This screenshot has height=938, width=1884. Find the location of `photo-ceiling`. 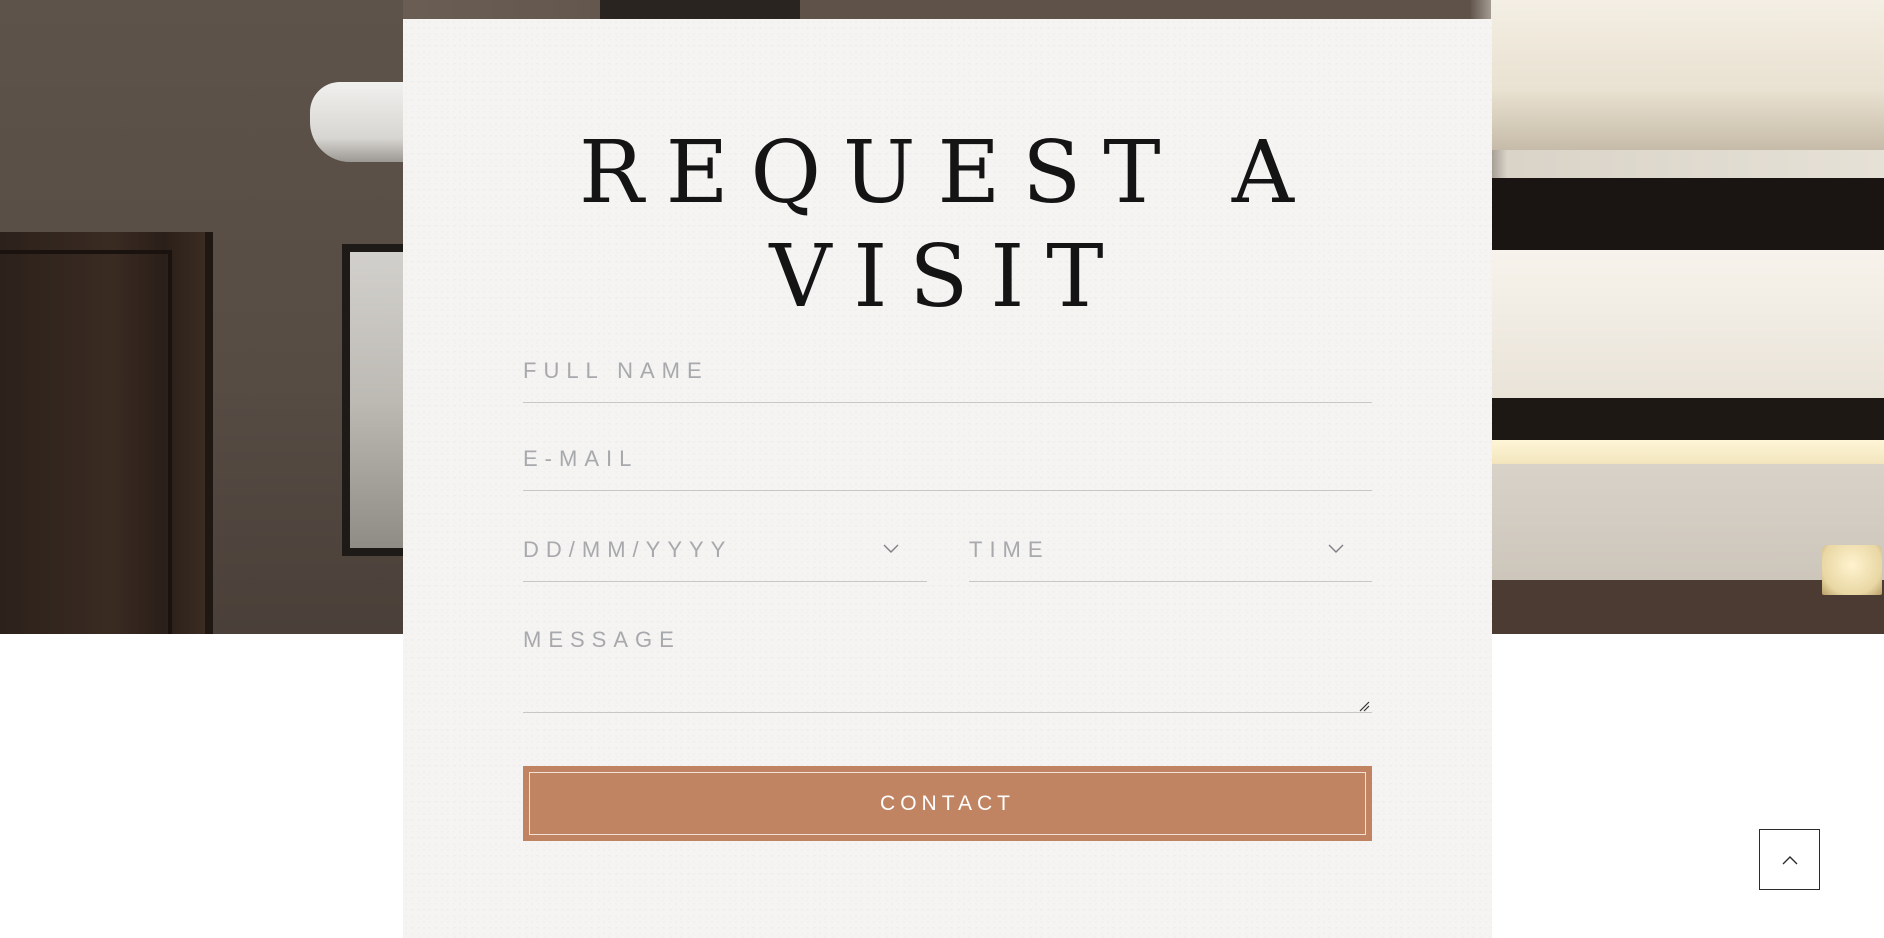

photo-ceiling is located at coordinates (1687, 75).